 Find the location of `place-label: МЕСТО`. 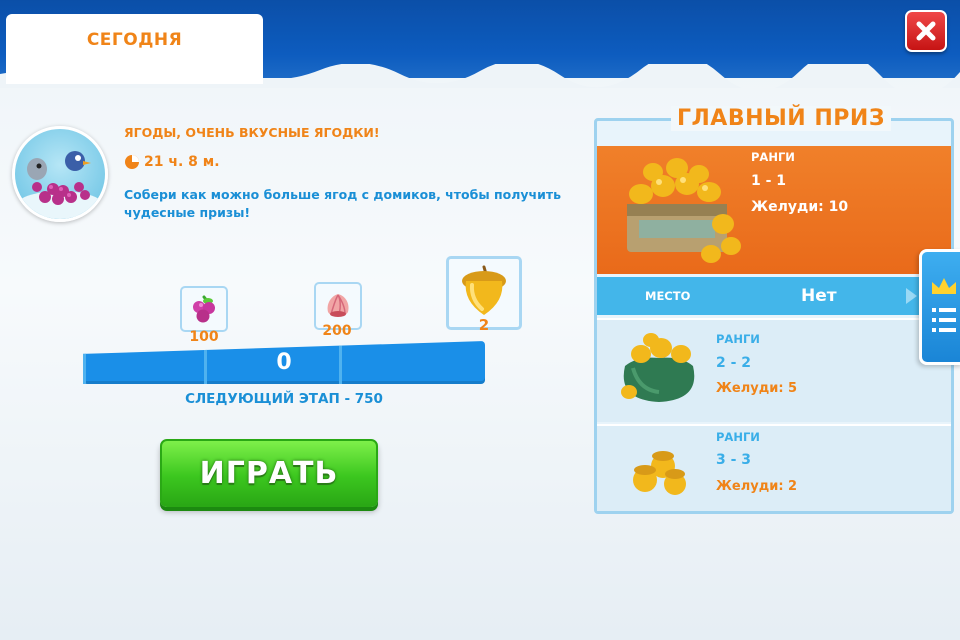

place-label: МЕСТО is located at coordinates (668, 296).